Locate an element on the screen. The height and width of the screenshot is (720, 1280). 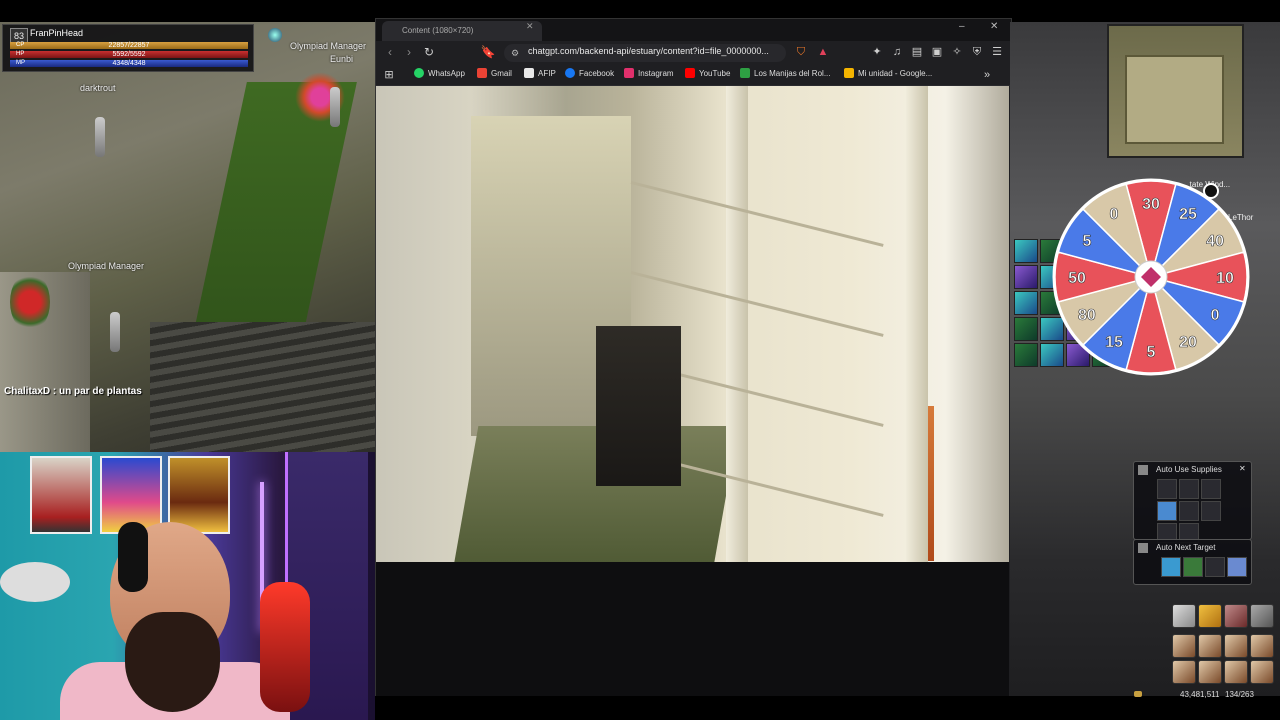
clan-icon is located at coordinates (1236, 616).